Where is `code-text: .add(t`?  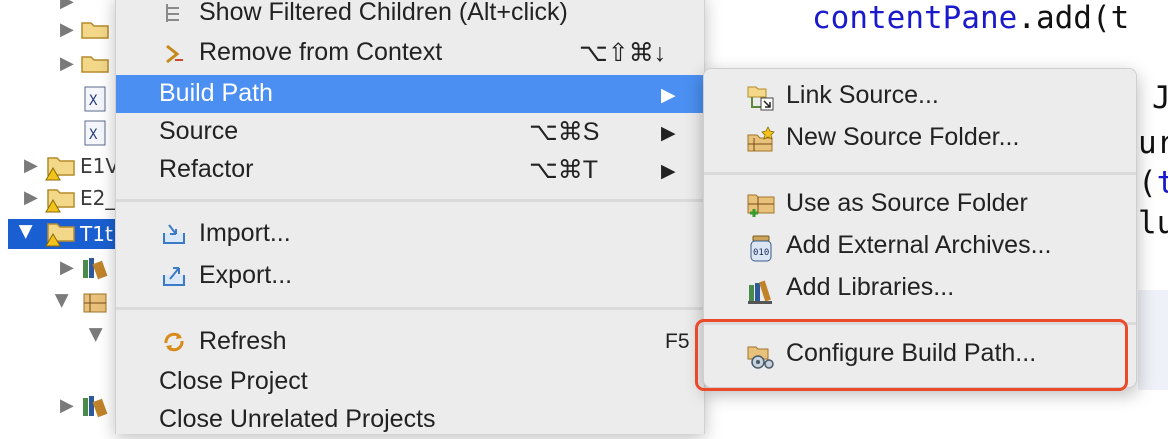 code-text: .add(t is located at coordinates (1073, 18).